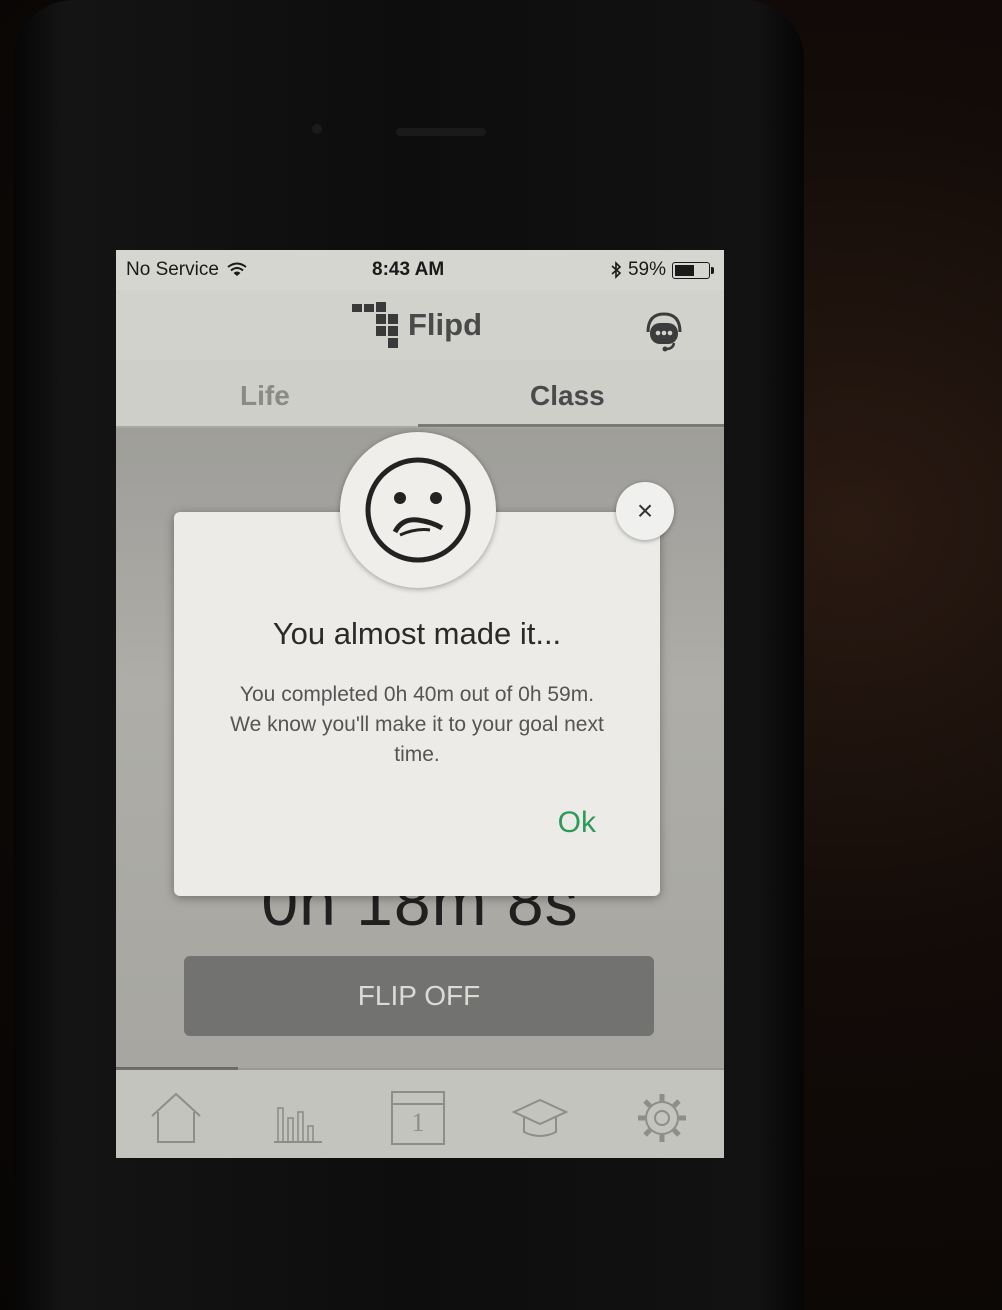 This screenshot has height=1310, width=1002. I want to click on battery-tip, so click(712, 270).